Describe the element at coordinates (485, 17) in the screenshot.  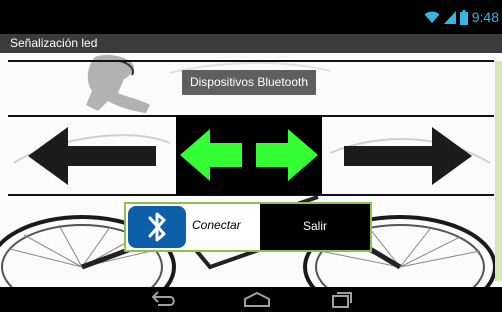
I see `clock: 9:48` at that location.